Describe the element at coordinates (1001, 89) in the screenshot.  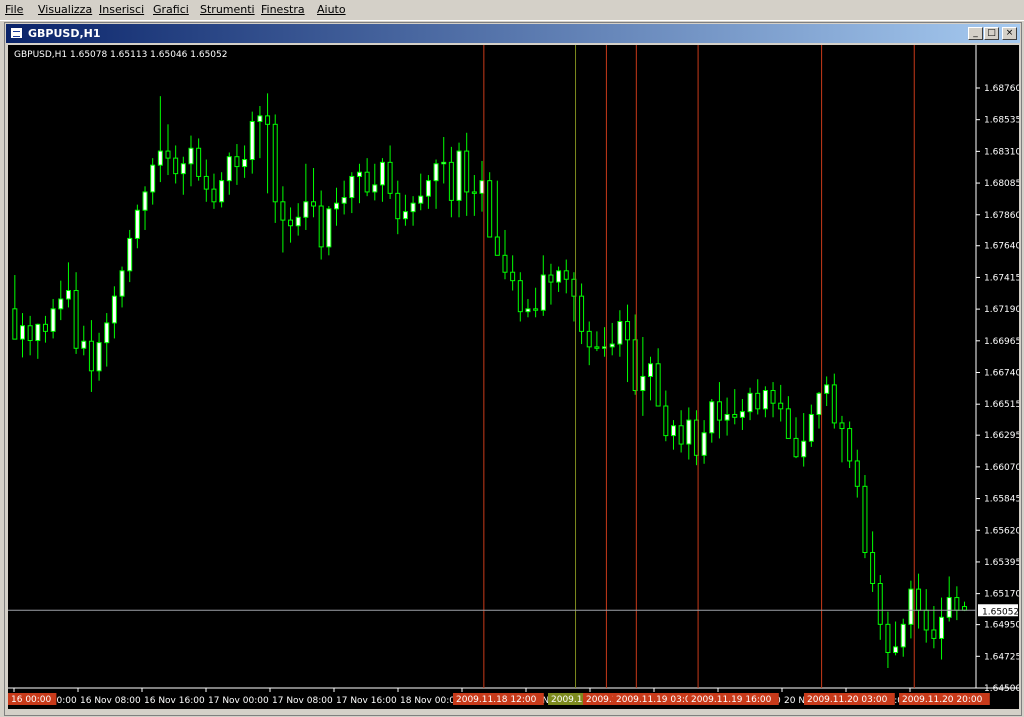
I see `y-tick-label: 1.68760` at that location.